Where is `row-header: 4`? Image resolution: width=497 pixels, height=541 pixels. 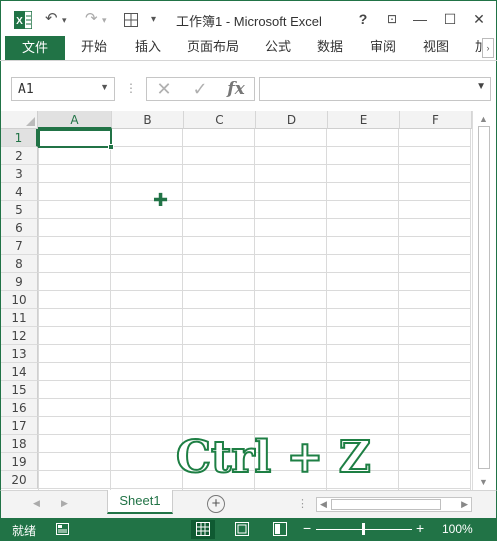 row-header: 4 is located at coordinates (19, 192).